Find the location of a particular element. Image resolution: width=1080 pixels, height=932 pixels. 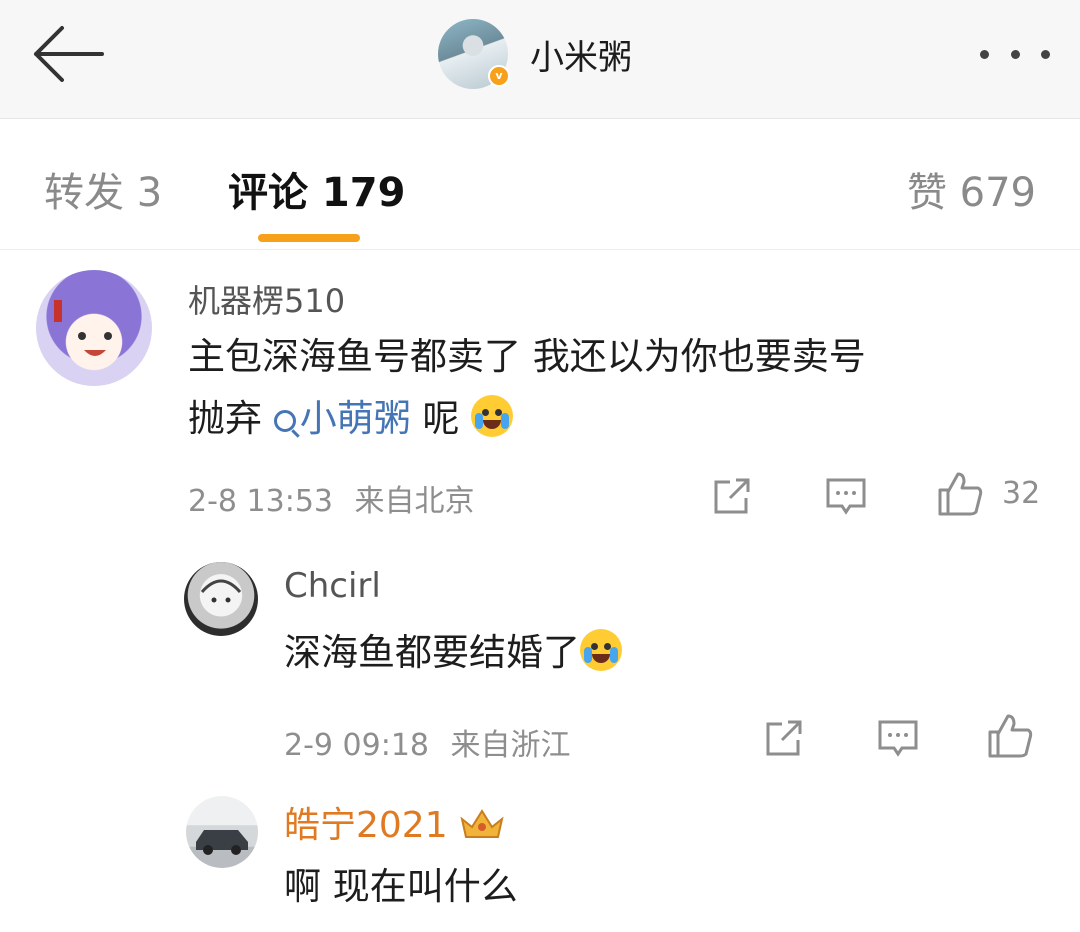

header-user: v 小米粥 is located at coordinates (535, 54).